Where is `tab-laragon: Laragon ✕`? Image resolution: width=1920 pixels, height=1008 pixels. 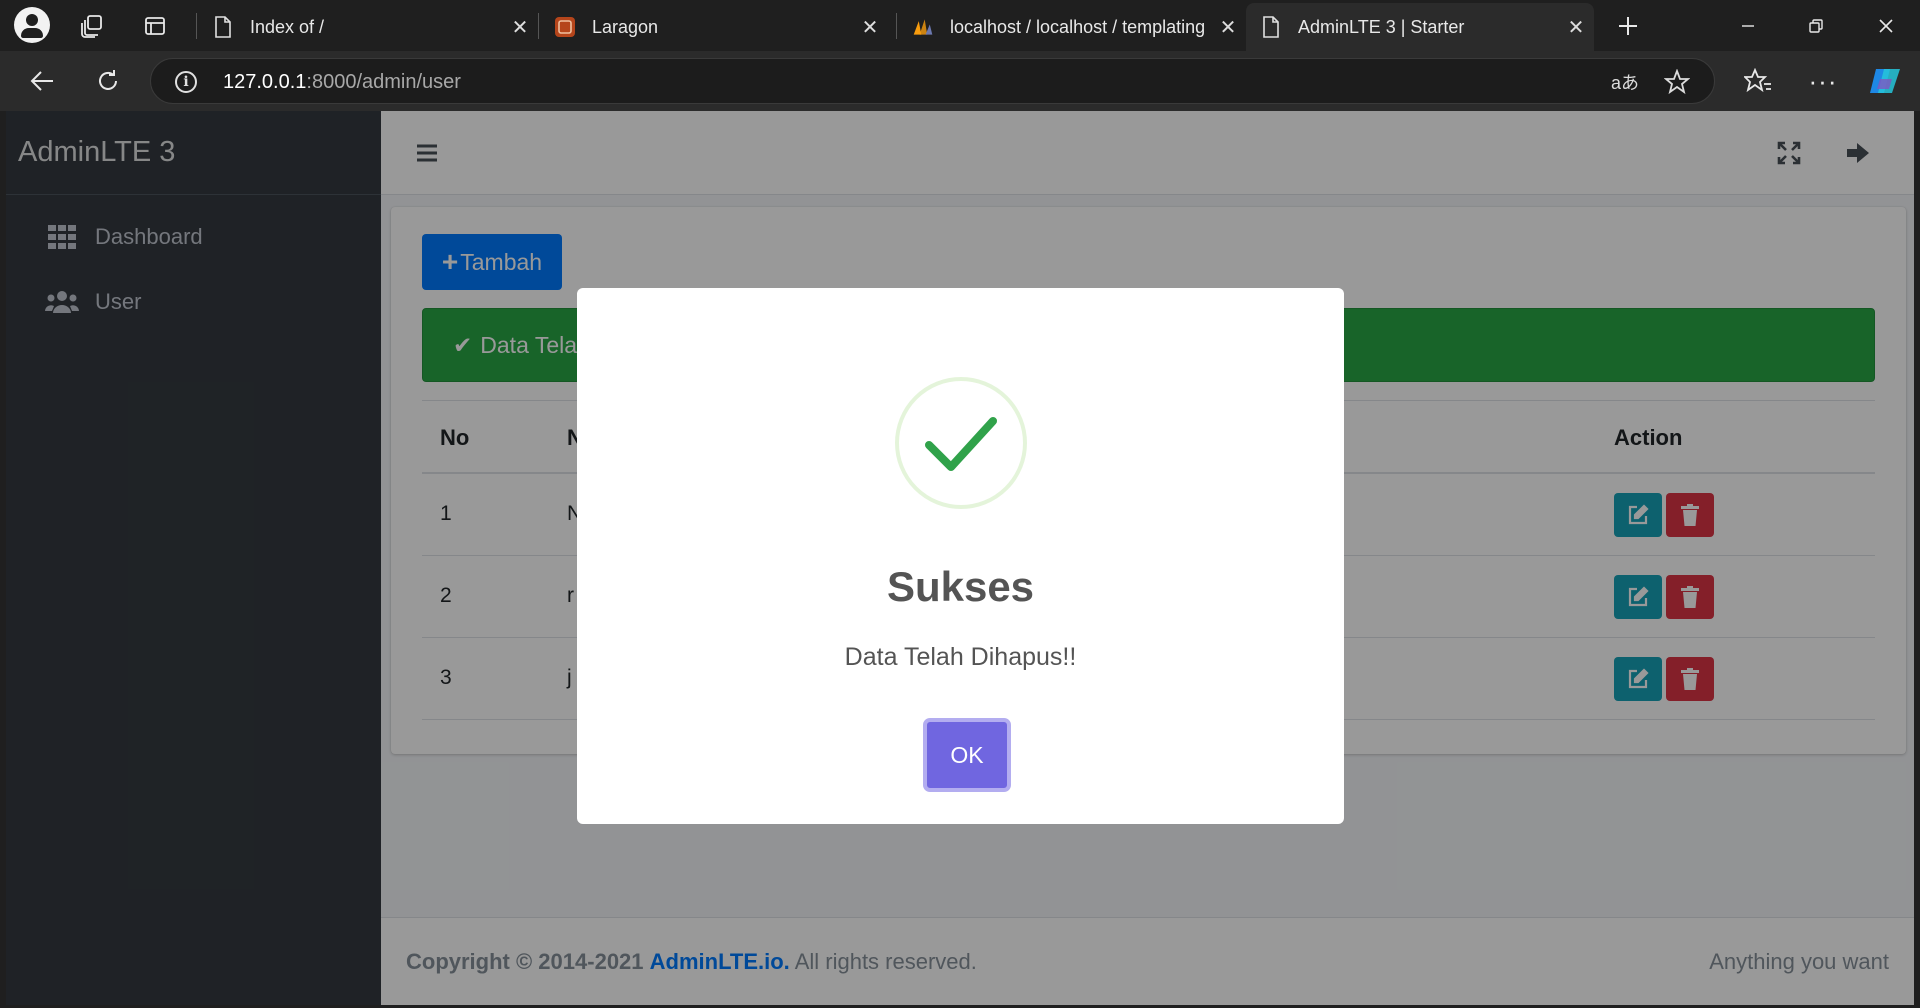 tab-laragon: Laragon ✕ is located at coordinates (714, 27).